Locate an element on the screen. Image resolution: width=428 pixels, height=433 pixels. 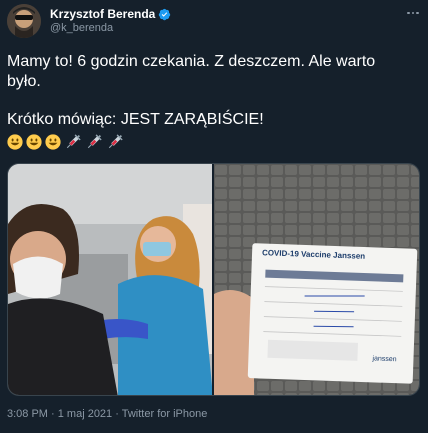
svg-text: janssen is located at coordinates (383, 359).